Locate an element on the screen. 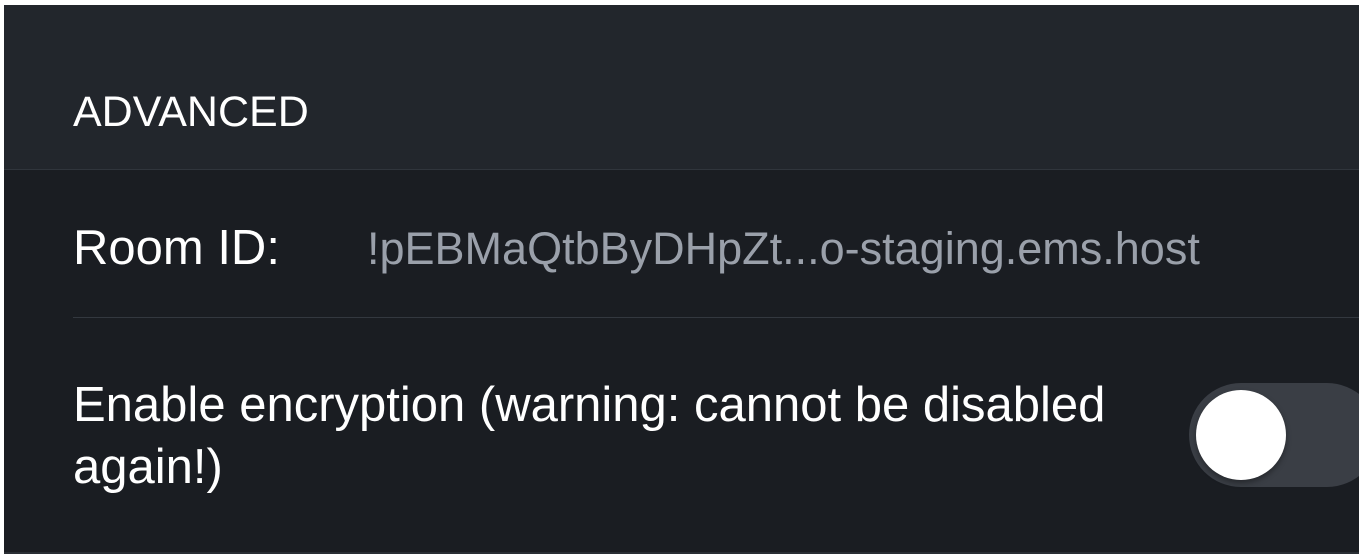 The height and width of the screenshot is (554, 1359). section-title: ADVANCED is located at coordinates (191, 112).